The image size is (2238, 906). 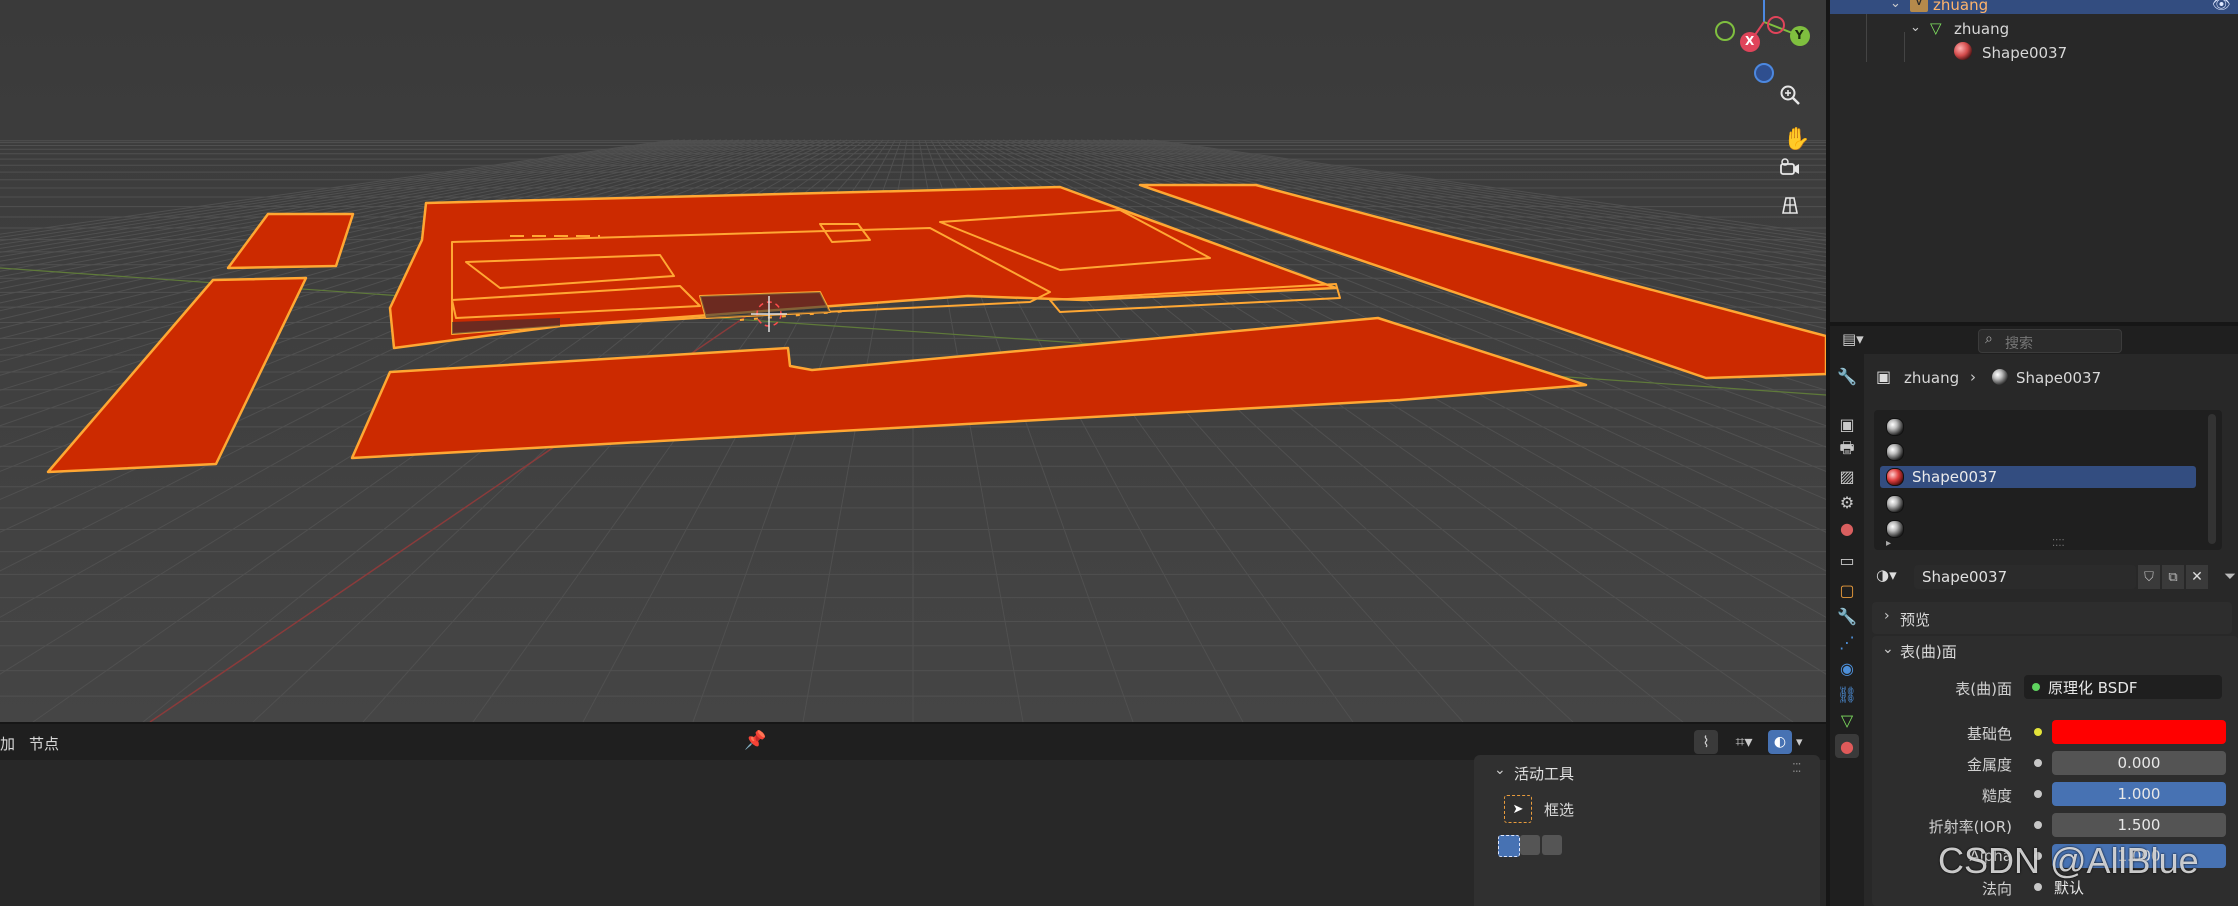 What do you see at coordinates (1847, 746) in the screenshot?
I see `tab-material: ●` at bounding box center [1847, 746].